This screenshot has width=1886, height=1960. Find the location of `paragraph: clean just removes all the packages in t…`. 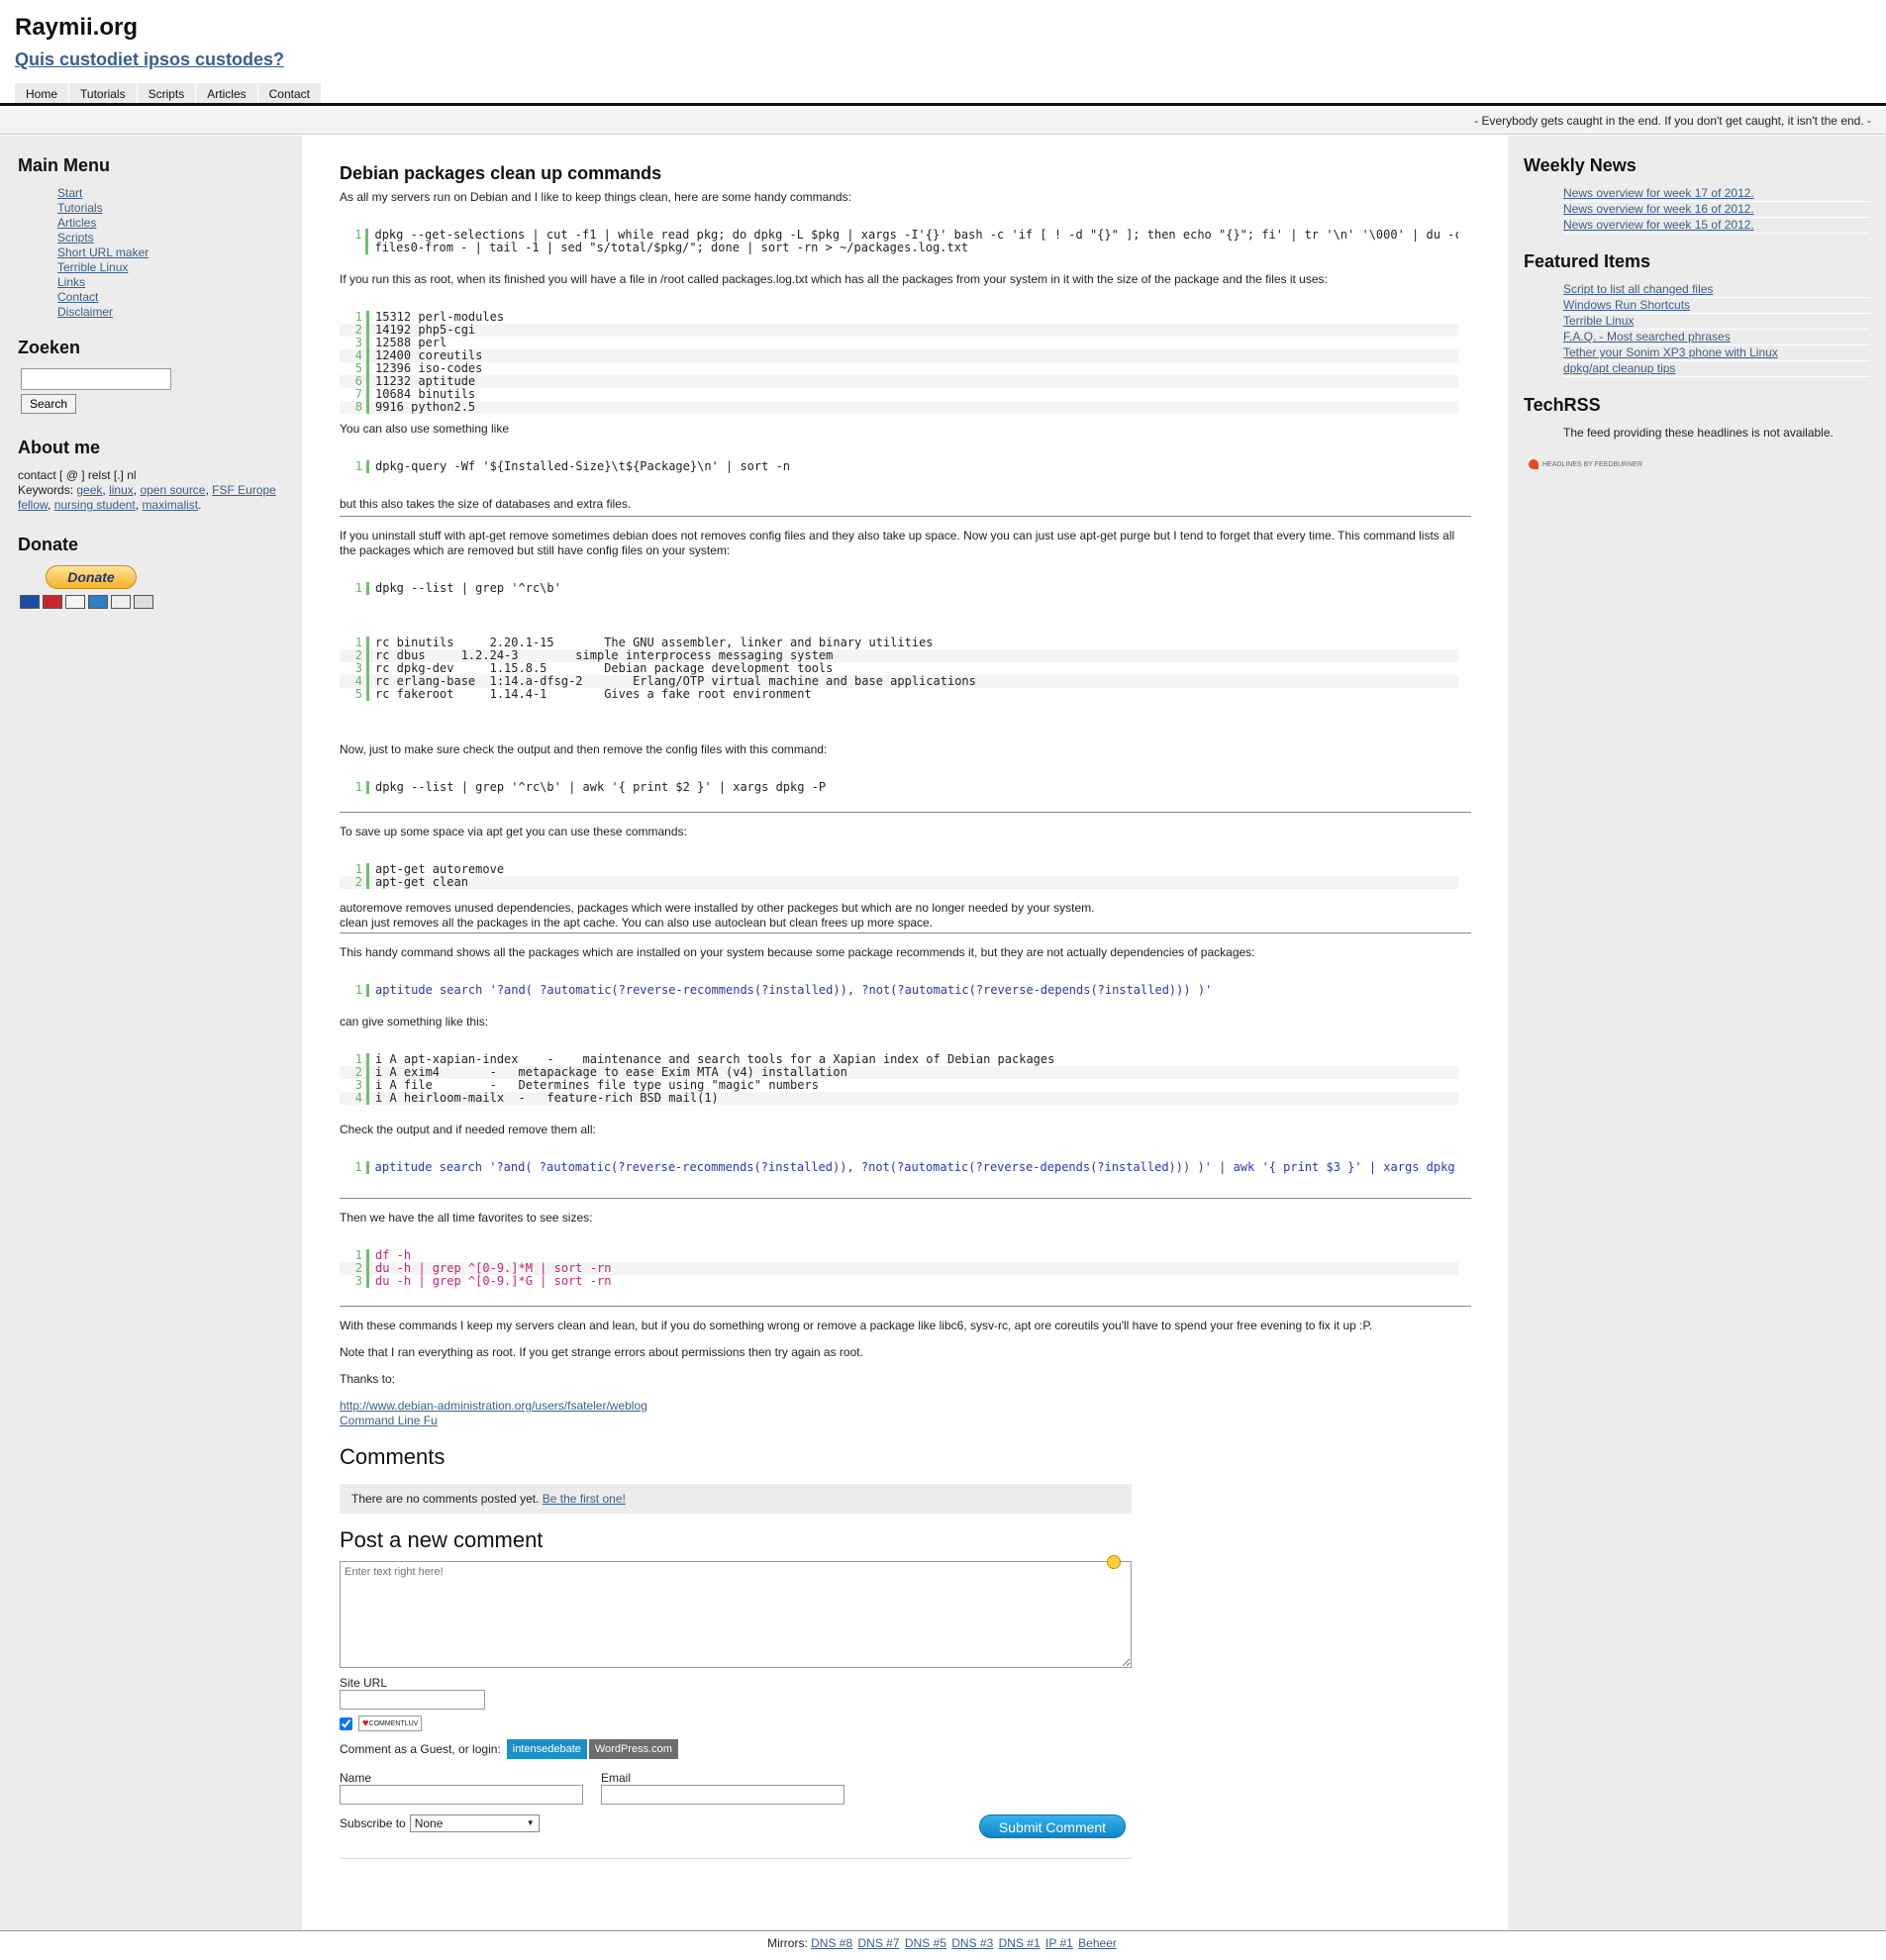

paragraph: clean just removes all the packages in t… is located at coordinates (637, 923).